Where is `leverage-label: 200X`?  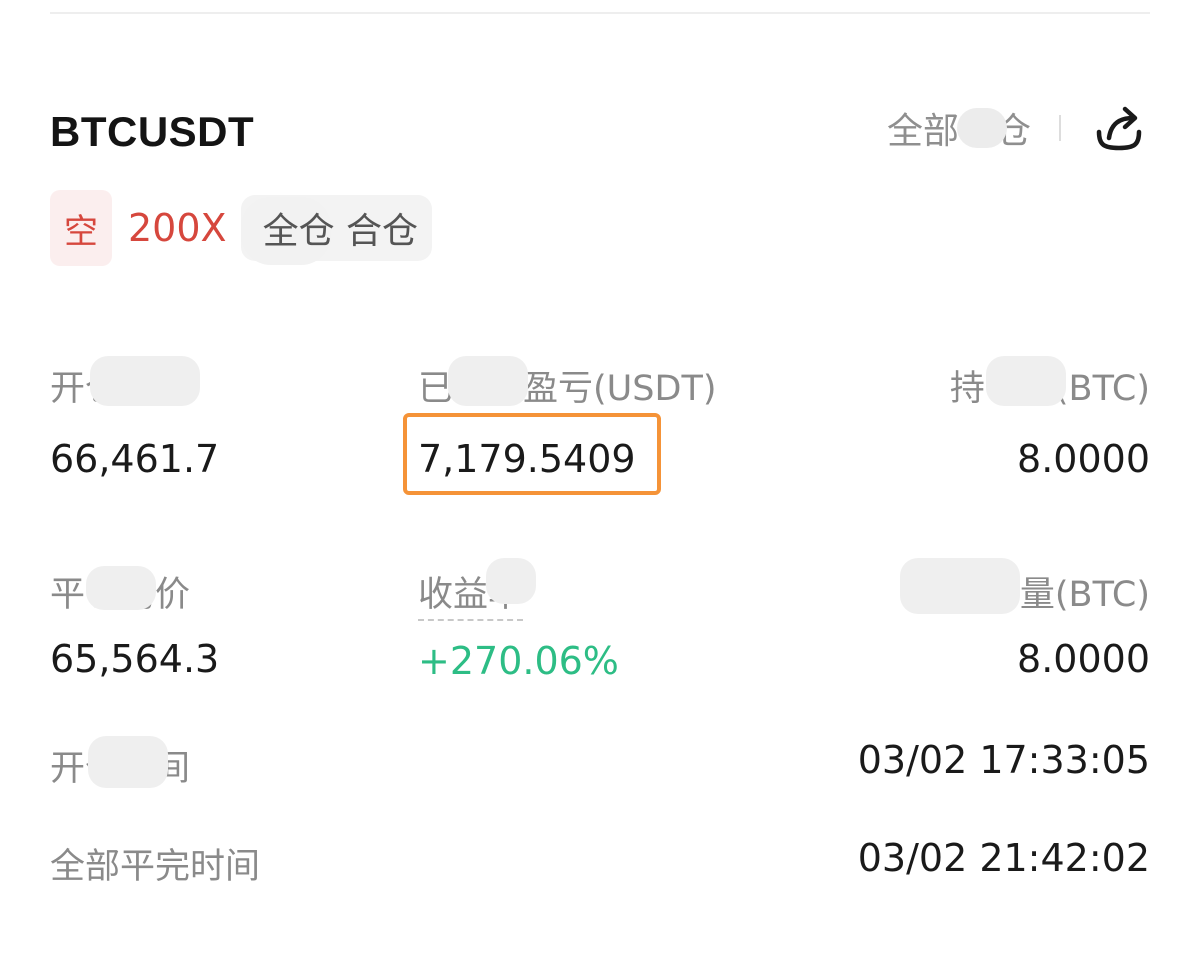
leverage-label: 200X is located at coordinates (177, 228).